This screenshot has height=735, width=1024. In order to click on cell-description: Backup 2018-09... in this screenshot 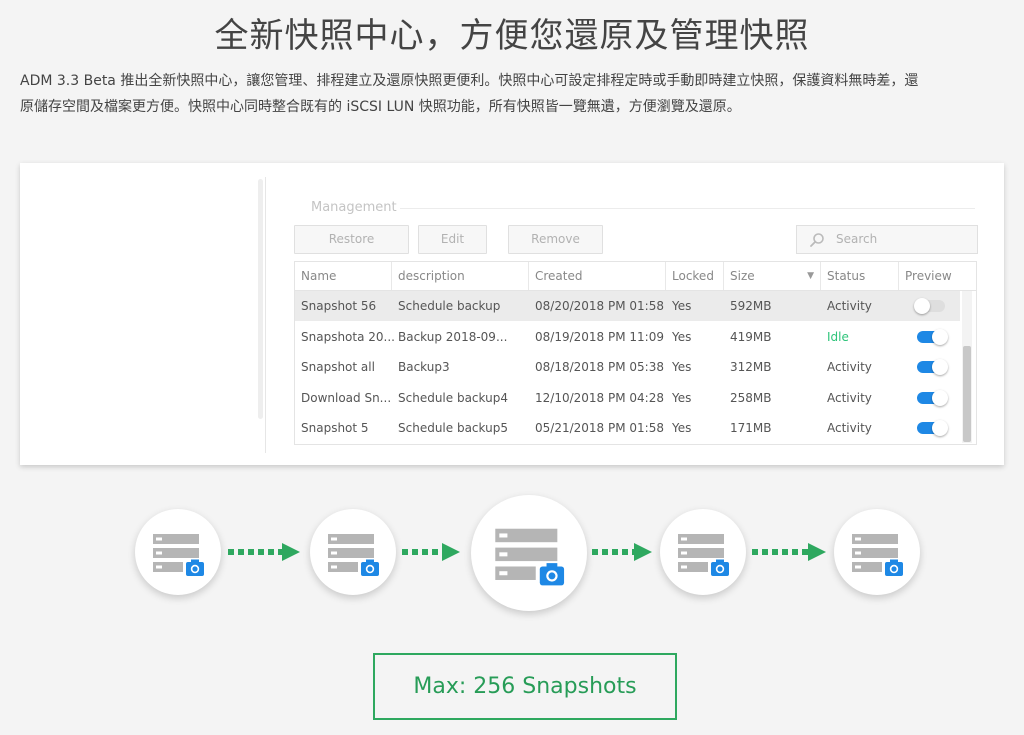, I will do `click(453, 336)`.